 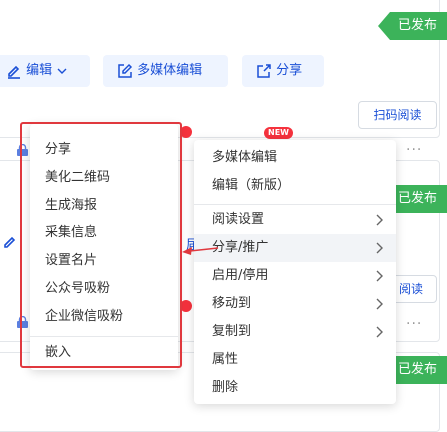 What do you see at coordinates (397, 115) in the screenshot?
I see `scan-read-button: 扫码阅读` at bounding box center [397, 115].